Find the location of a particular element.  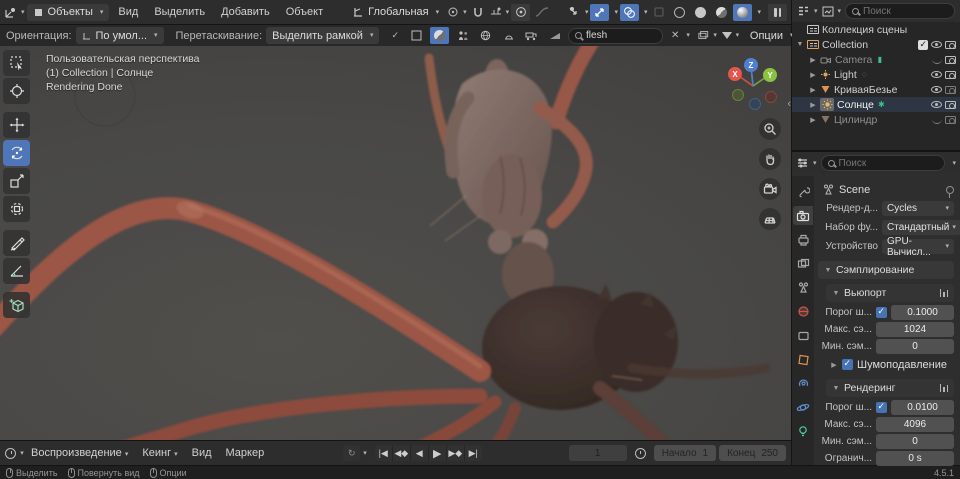

outliner-item-curve: ▶ КриваяБезье is located at coordinates (876, 89).